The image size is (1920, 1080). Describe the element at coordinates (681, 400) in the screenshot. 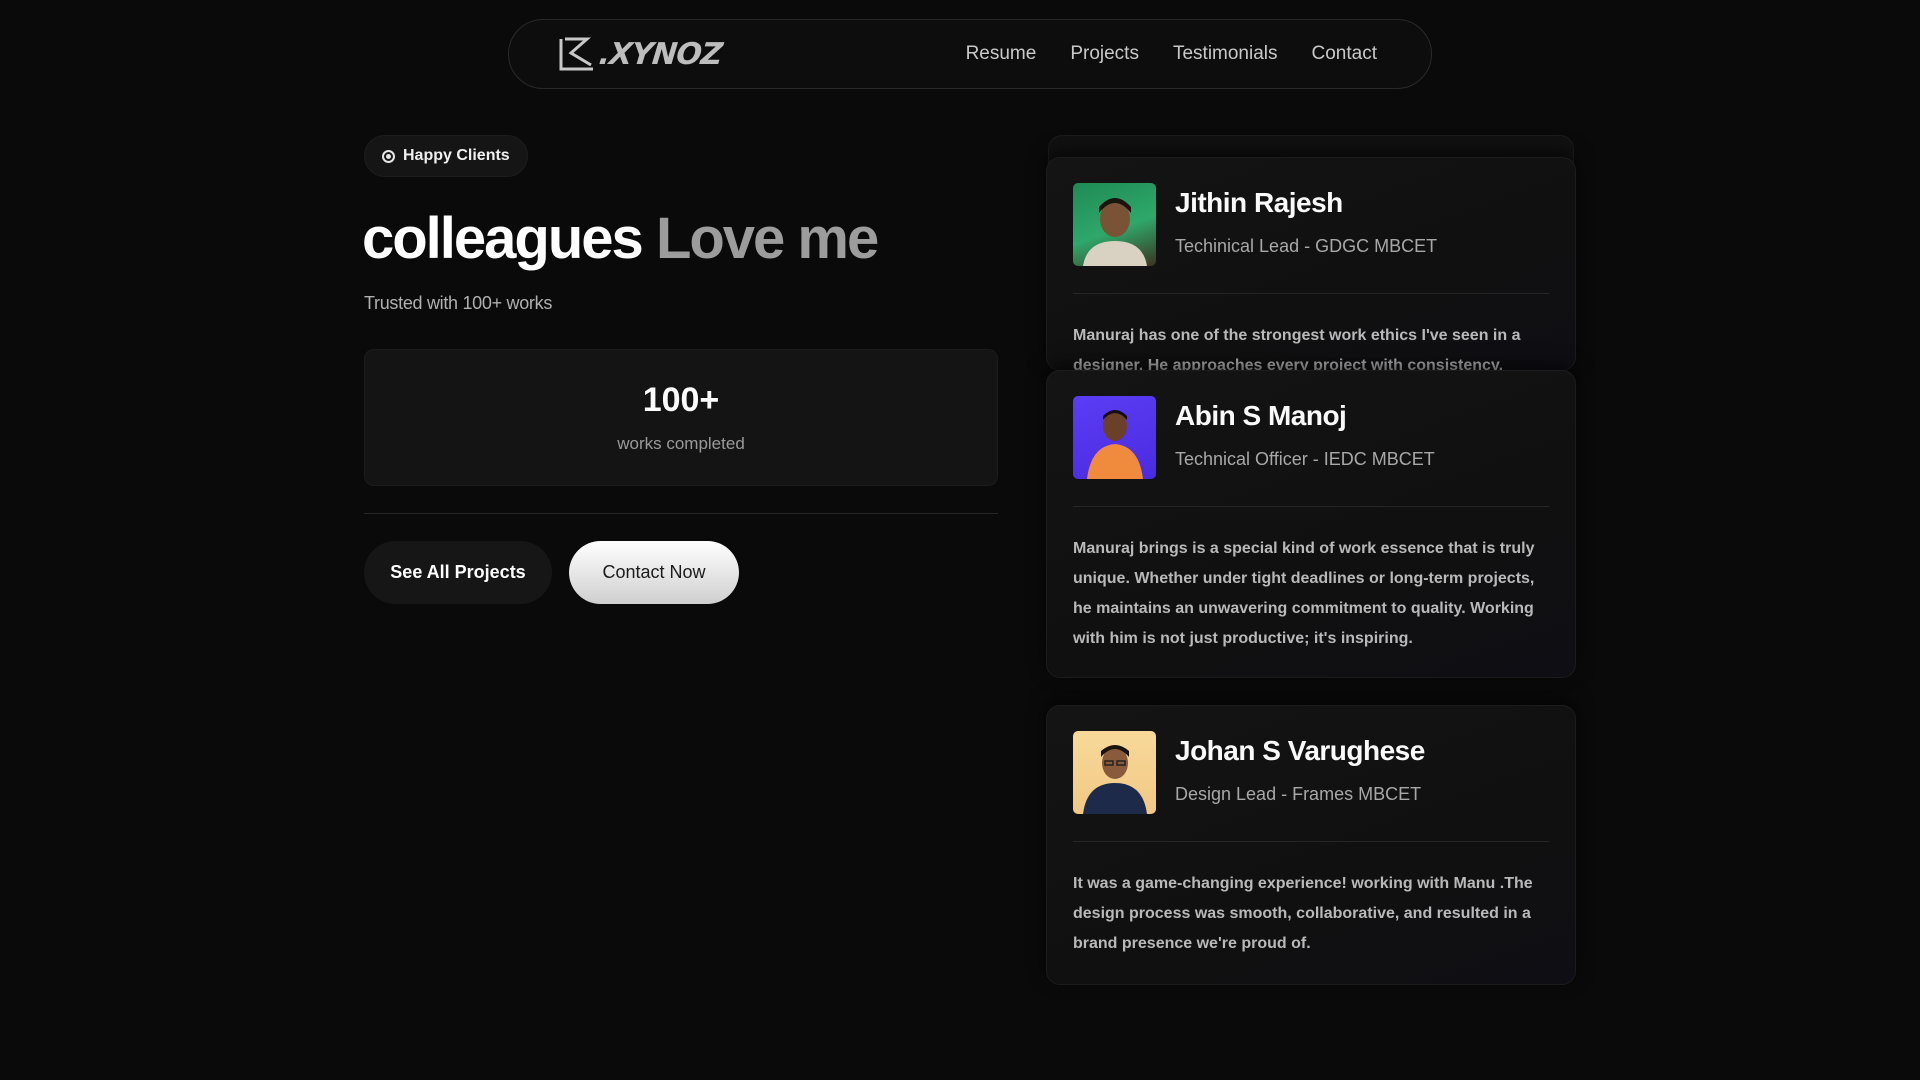

I see `stat-value: 100+` at that location.